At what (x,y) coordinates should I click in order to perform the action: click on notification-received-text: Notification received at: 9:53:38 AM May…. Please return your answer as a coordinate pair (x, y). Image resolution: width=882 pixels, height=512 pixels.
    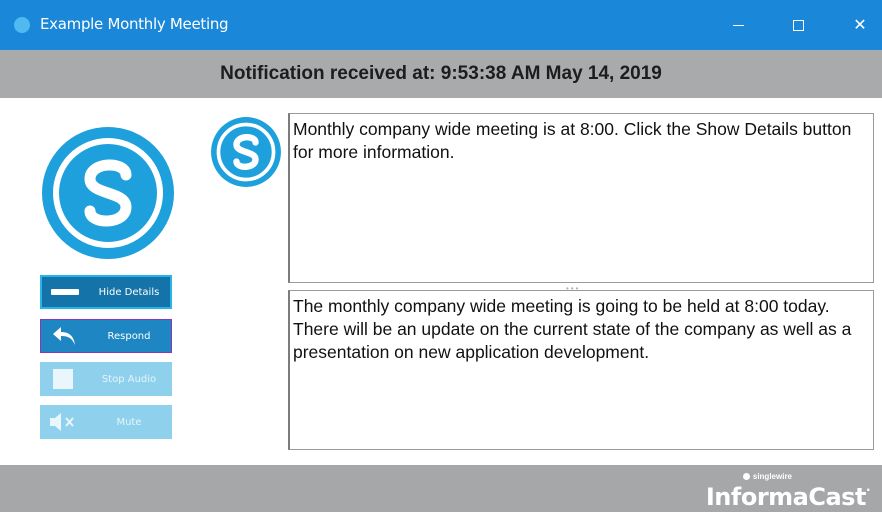
    Looking at the image, I should click on (441, 73).